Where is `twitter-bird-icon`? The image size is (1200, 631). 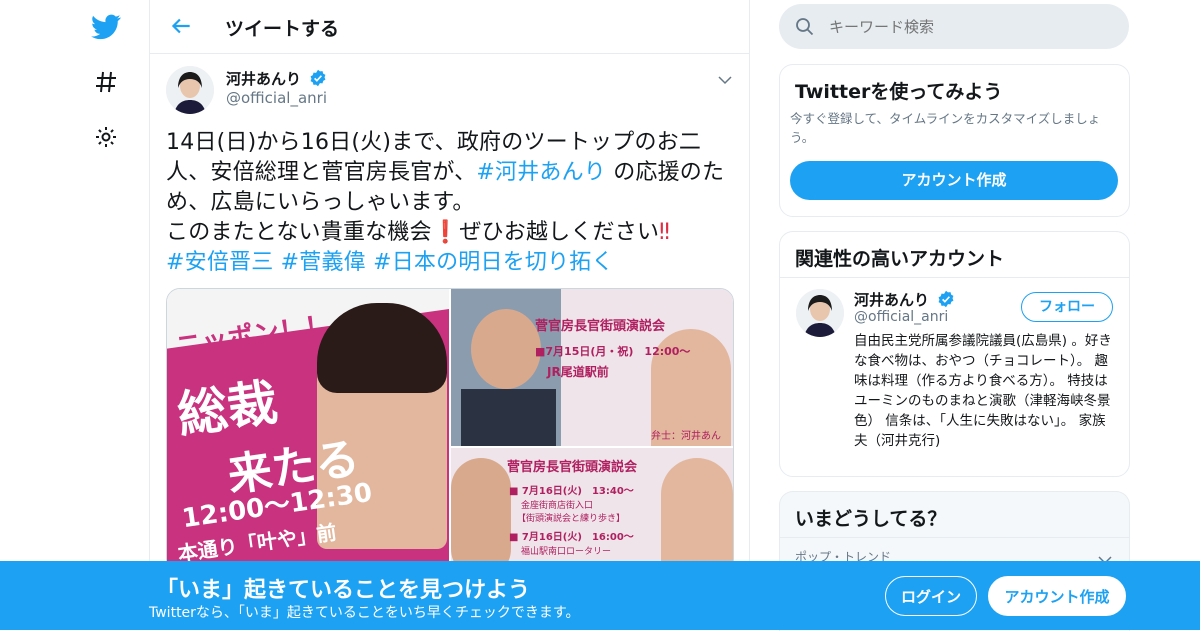
twitter-bird-icon is located at coordinates (106, 27).